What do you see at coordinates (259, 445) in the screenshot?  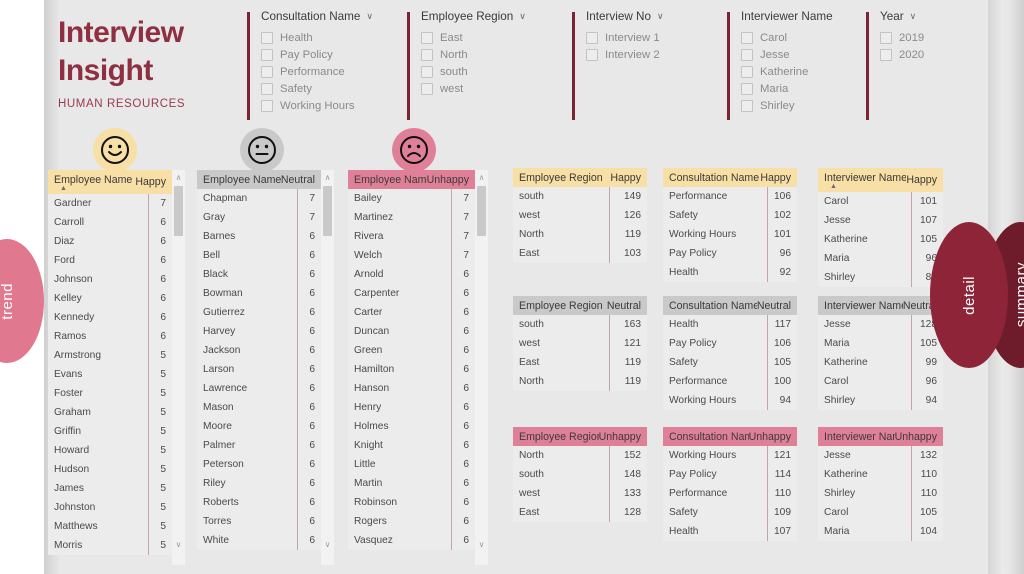 I see `table-row: Palmer 6` at bounding box center [259, 445].